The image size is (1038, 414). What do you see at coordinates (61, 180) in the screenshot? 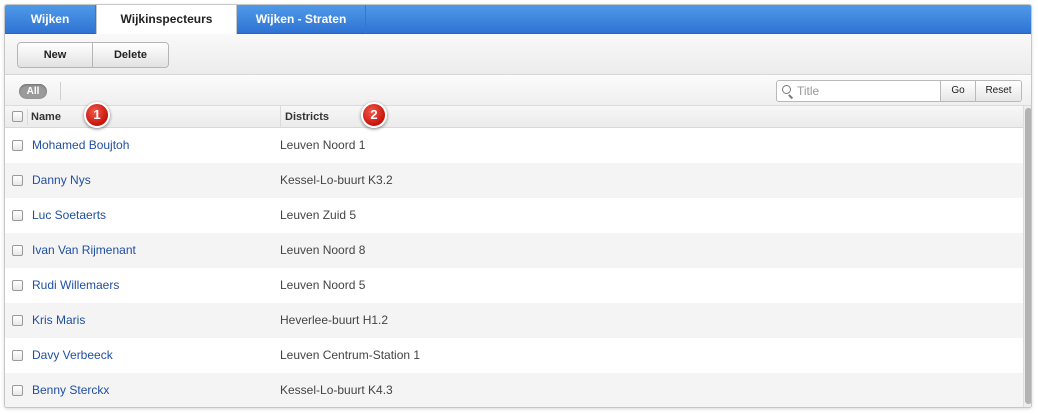
I see `name-link: Danny Nys` at bounding box center [61, 180].